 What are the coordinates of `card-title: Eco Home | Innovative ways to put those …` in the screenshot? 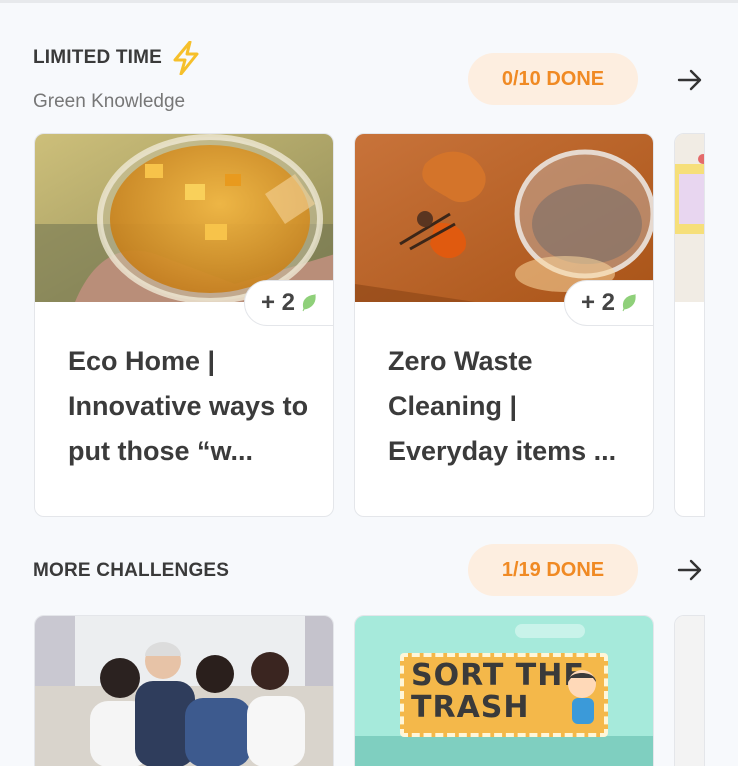 It's located at (188, 406).